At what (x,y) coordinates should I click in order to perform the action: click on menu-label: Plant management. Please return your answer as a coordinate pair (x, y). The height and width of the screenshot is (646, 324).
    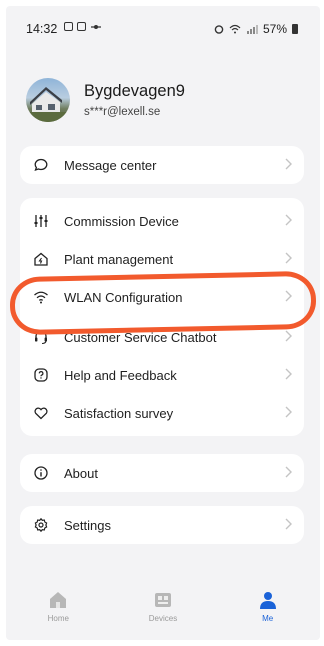
    Looking at the image, I should click on (119, 259).